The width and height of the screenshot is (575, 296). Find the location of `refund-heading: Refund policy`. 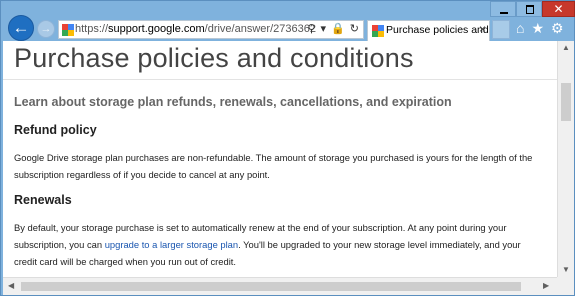

refund-heading: Refund policy is located at coordinates (55, 130).